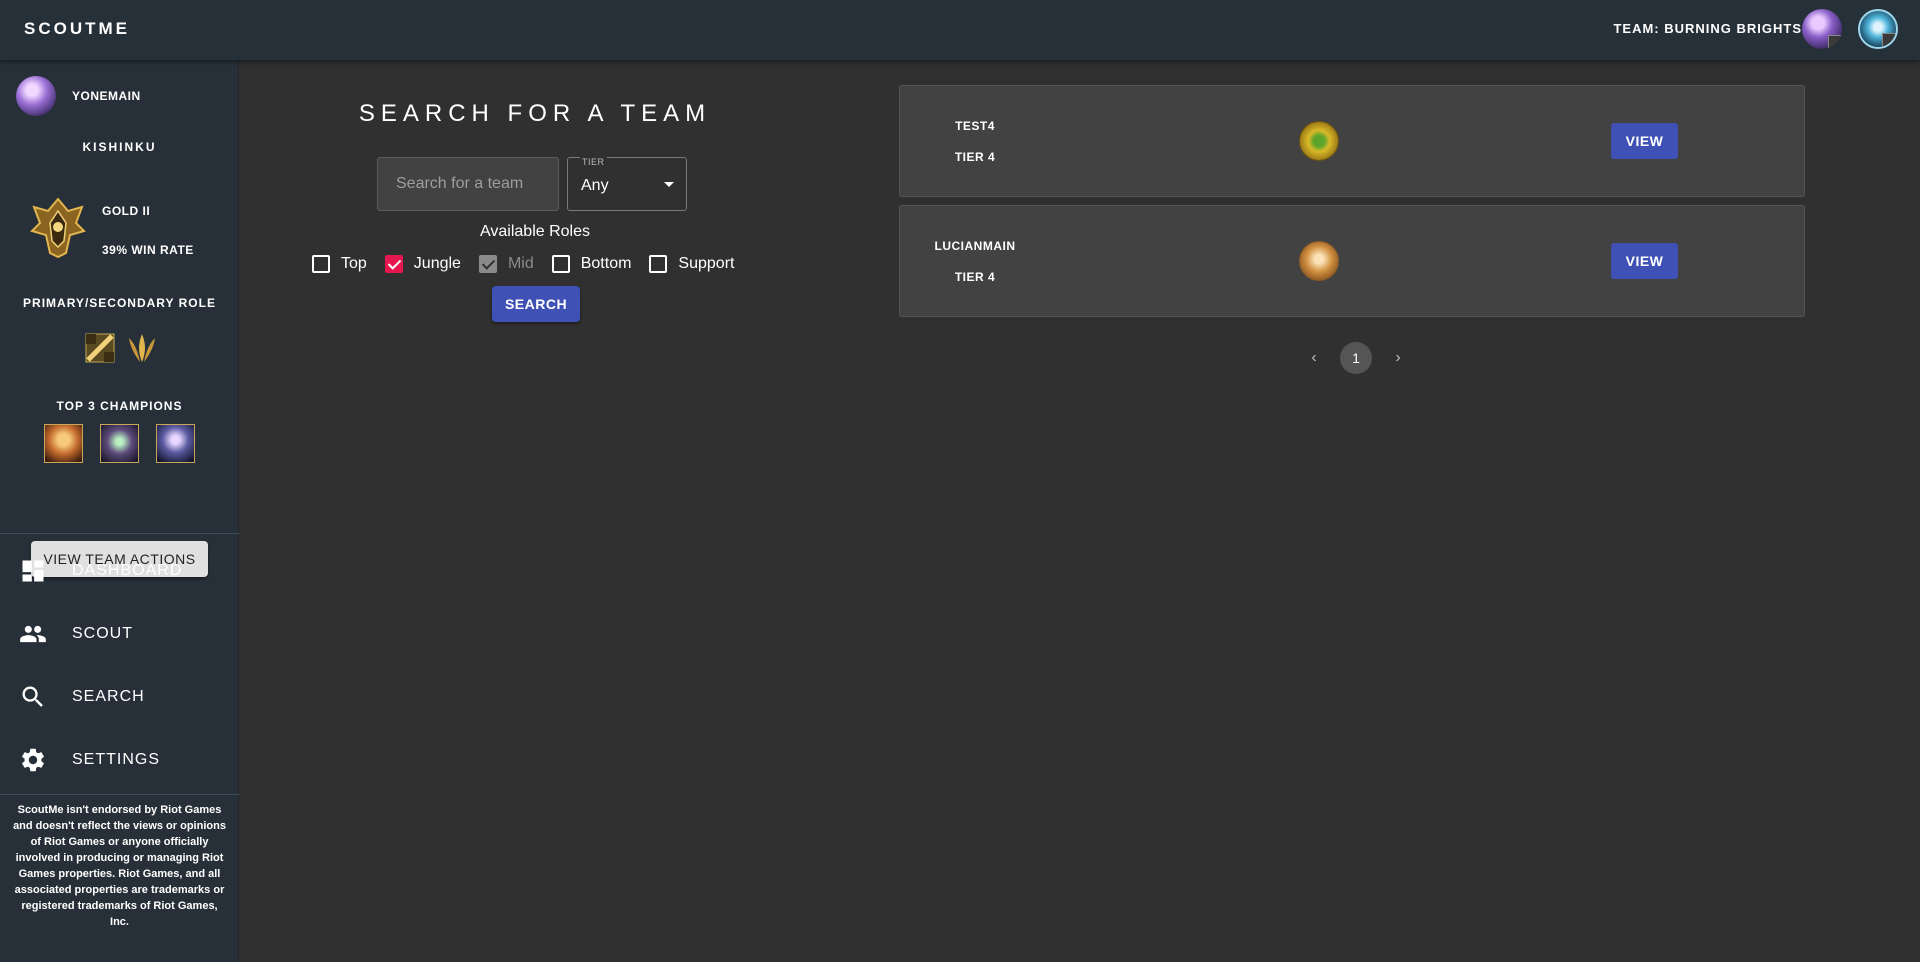 Image resolution: width=1920 pixels, height=962 pixels. What do you see at coordinates (1707, 28) in the screenshot?
I see `current-team-label: TEAM: BURNING BRIGHTS` at bounding box center [1707, 28].